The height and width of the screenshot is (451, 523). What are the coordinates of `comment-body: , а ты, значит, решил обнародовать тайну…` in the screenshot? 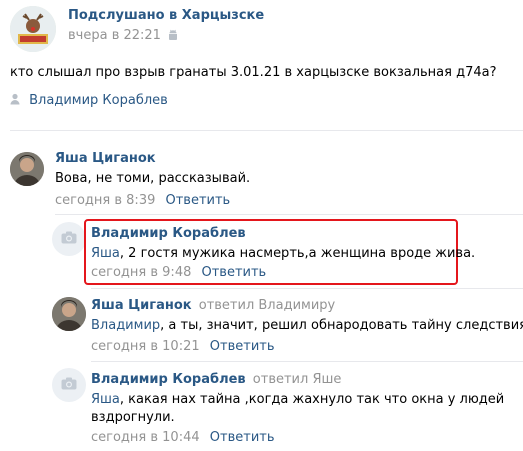 It's located at (341, 325).